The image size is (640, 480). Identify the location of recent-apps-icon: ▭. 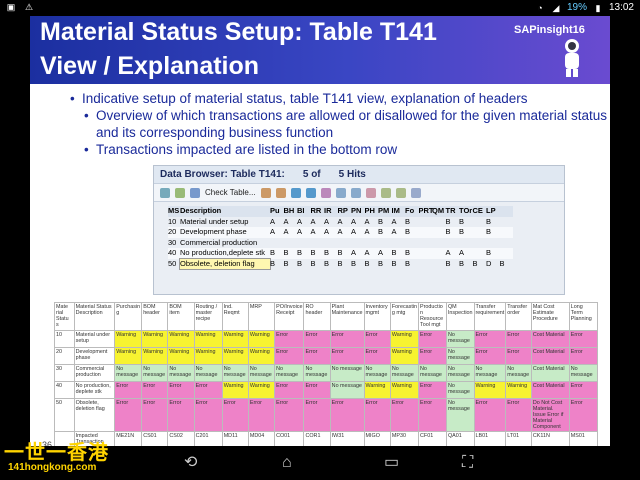
(391, 463).